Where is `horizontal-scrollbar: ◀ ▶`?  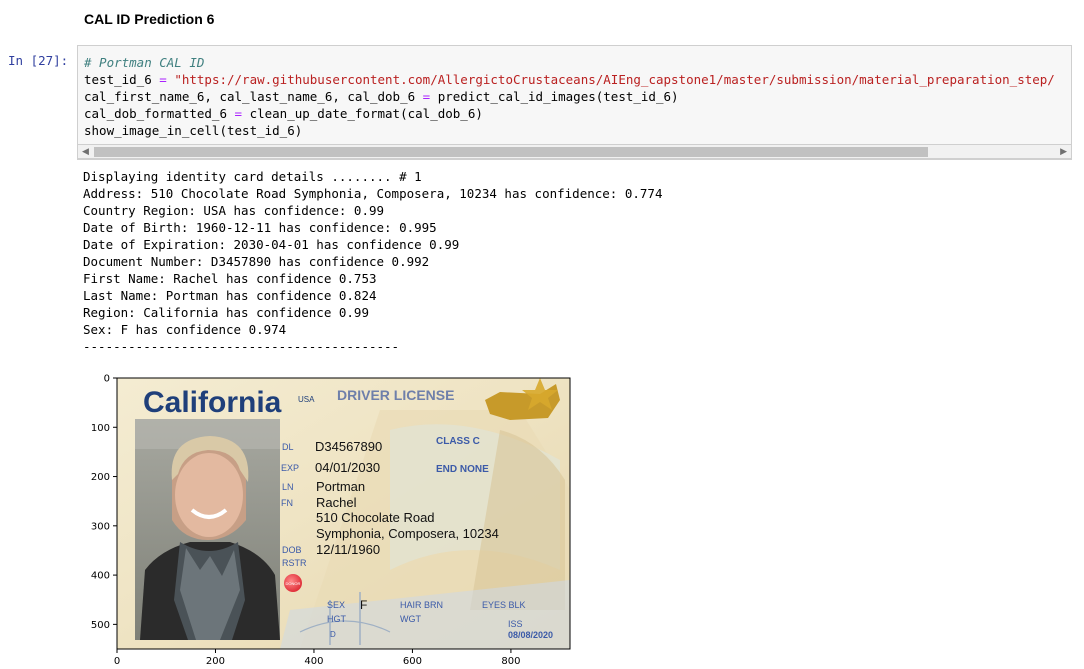
horizontal-scrollbar: ◀ ▶ is located at coordinates (574, 151).